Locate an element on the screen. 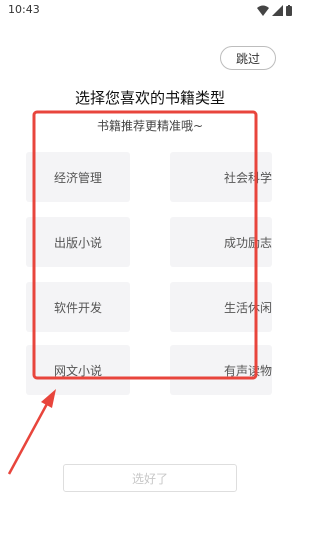 This screenshot has width=320, height=533. category-published-novels: 出版小说 is located at coordinates (78, 242).